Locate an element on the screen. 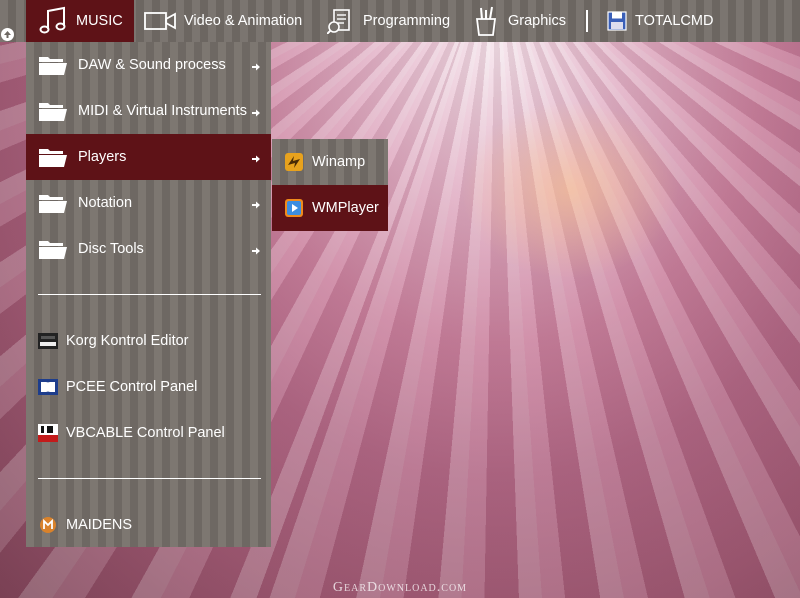 This screenshot has height=598, width=800. winamp-icon is located at coordinates (294, 162).